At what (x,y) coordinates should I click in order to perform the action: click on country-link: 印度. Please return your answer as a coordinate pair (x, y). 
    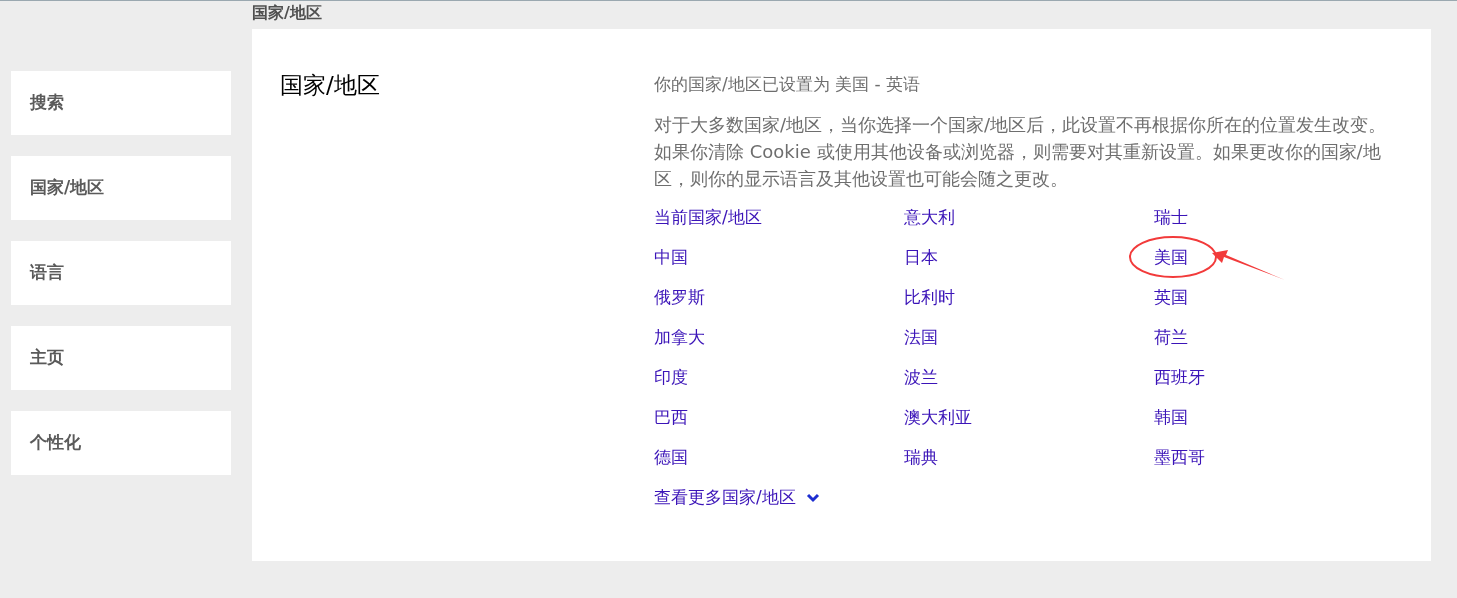
    Looking at the image, I should click on (671, 377).